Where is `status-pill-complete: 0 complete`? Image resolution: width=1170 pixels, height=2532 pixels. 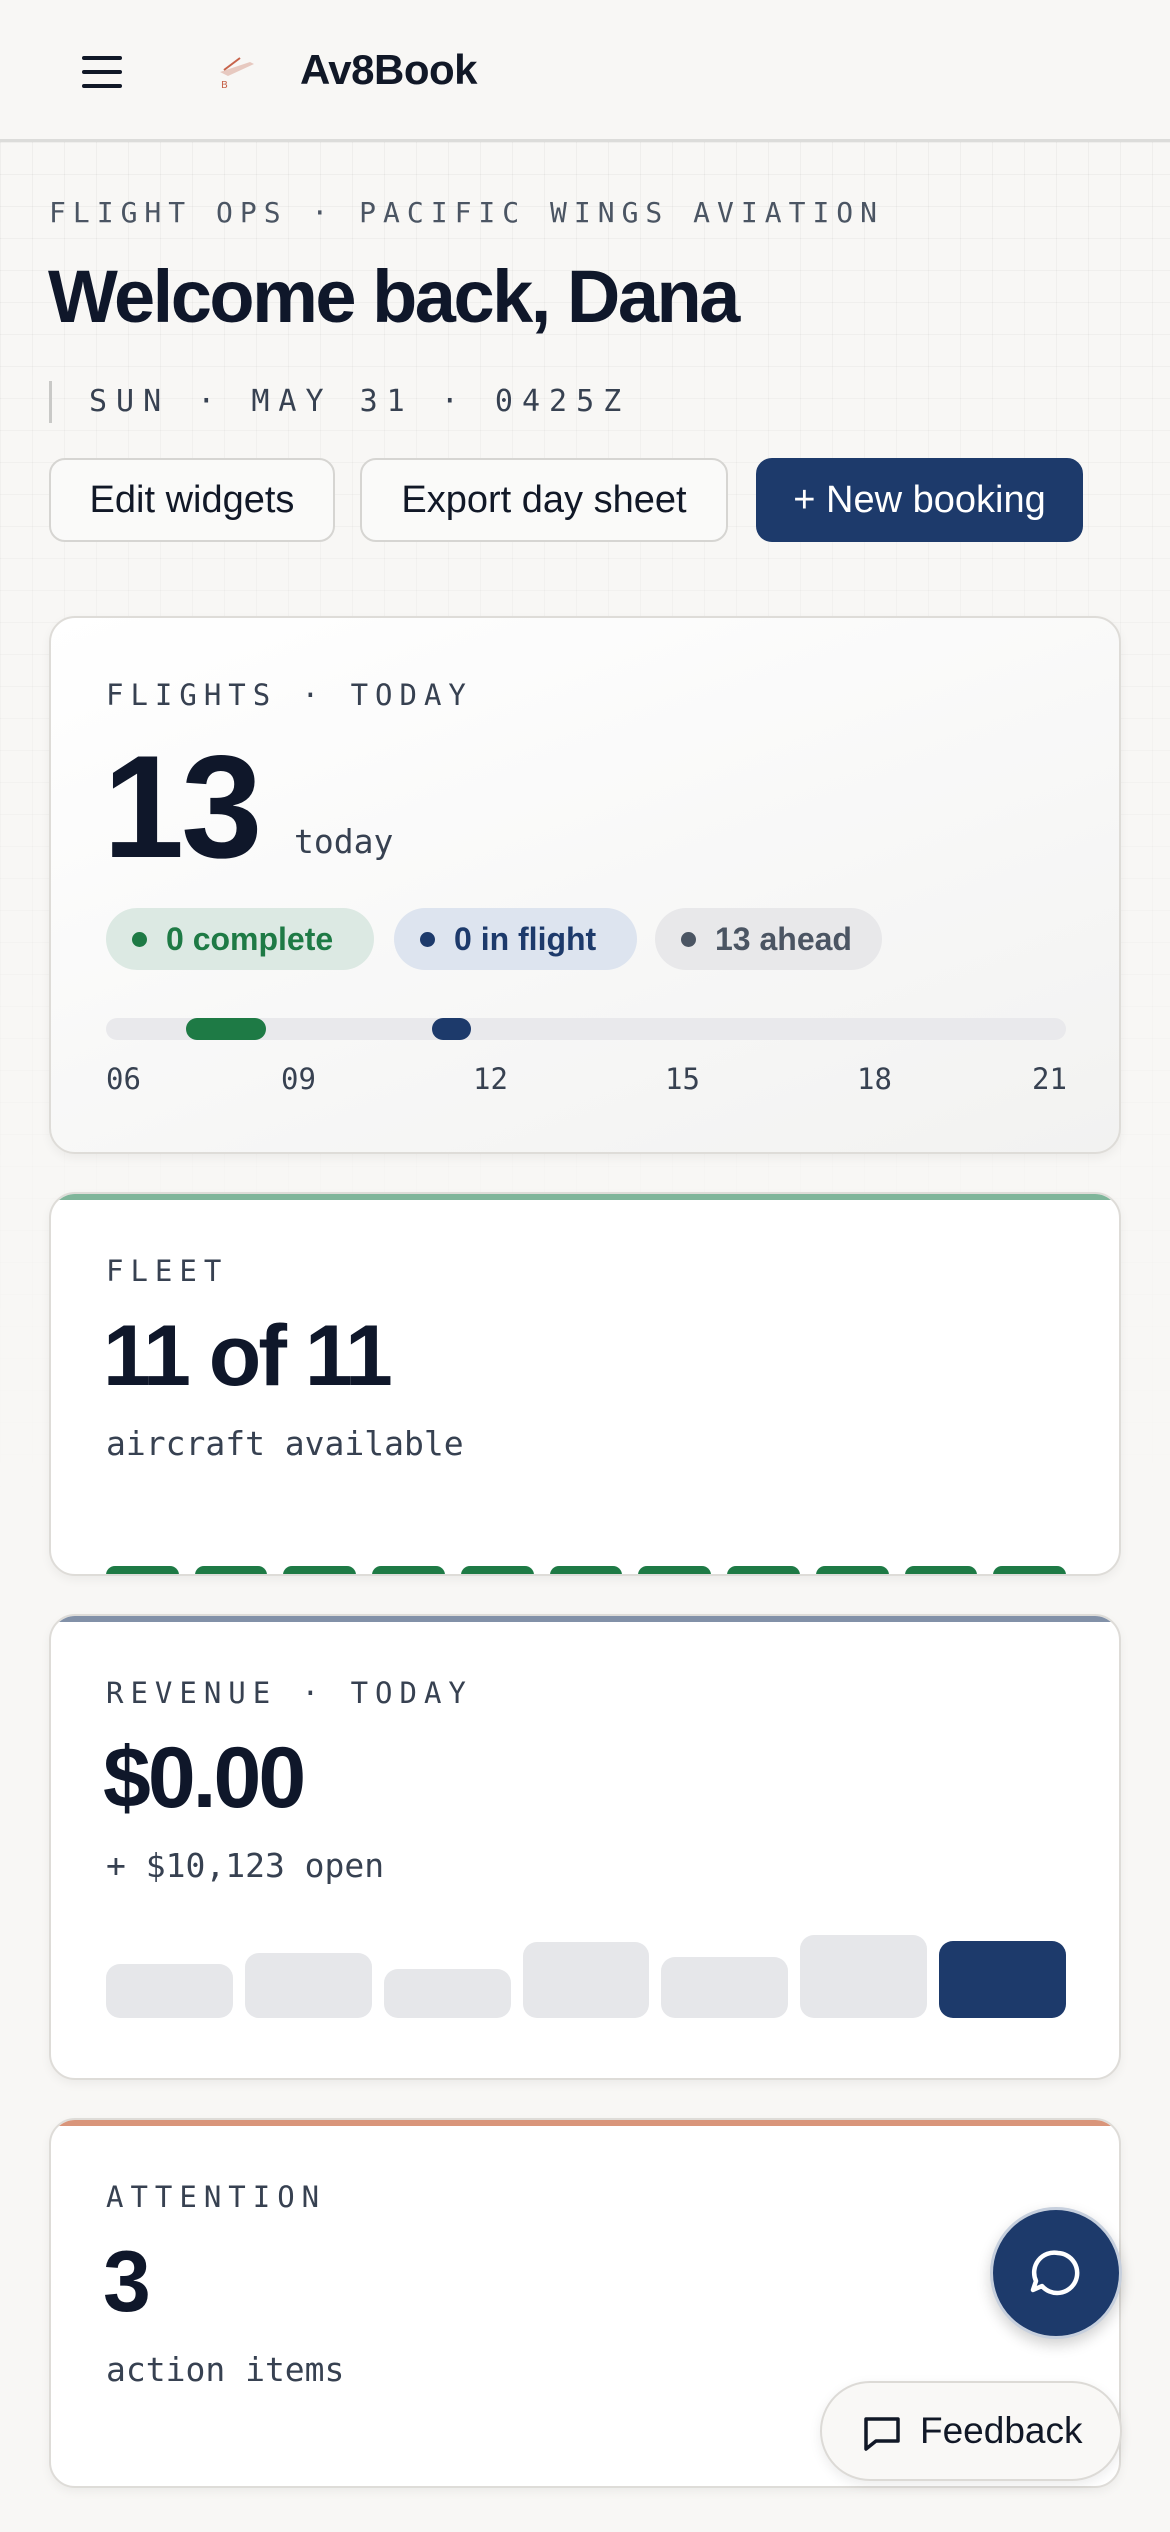
status-pill-complete: 0 complete is located at coordinates (240, 939).